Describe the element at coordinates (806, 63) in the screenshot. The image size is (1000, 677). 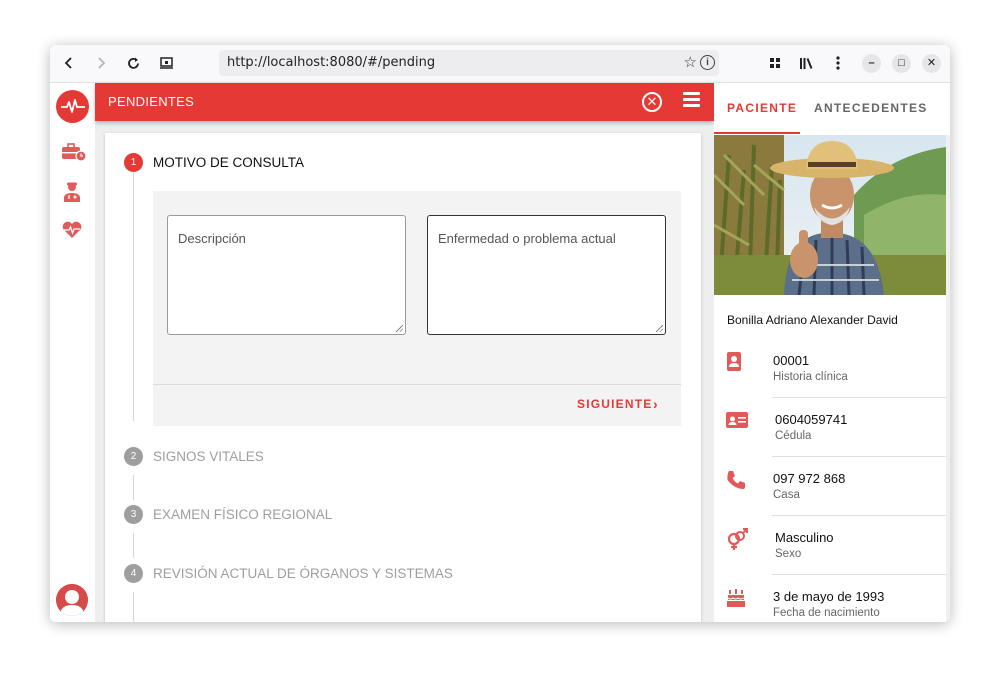
I see `library-icon` at that location.